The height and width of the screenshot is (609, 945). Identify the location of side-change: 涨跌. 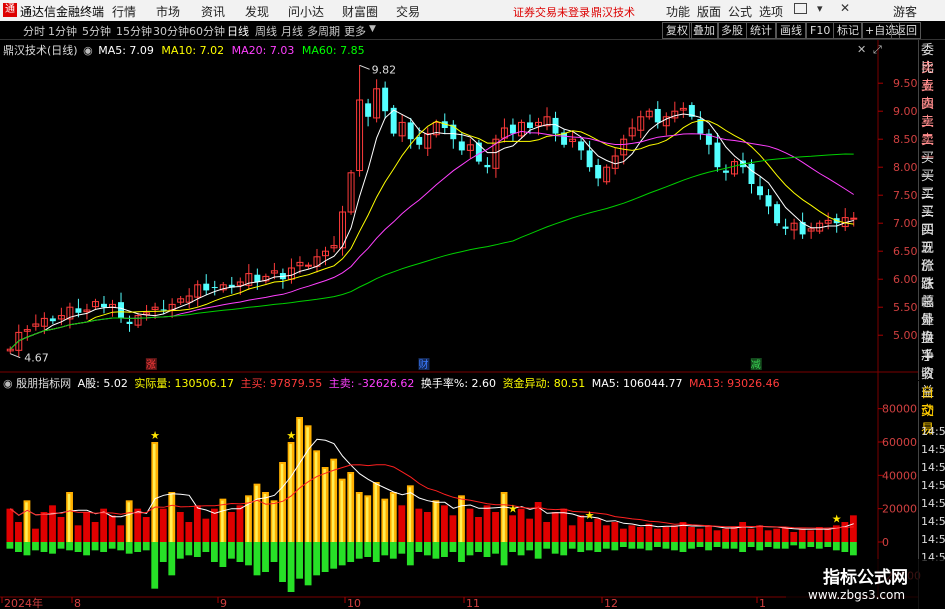
(933, 275).